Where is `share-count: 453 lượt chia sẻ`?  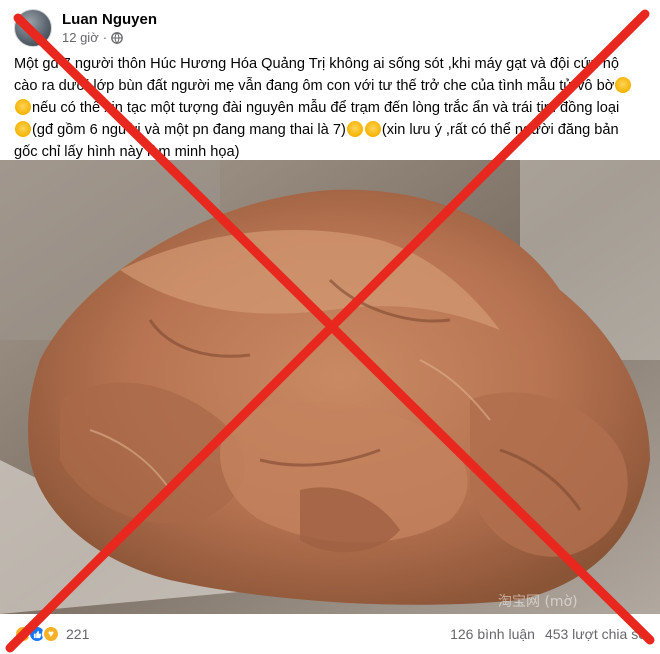
share-count: 453 lượt chia sẻ is located at coordinates (595, 634).